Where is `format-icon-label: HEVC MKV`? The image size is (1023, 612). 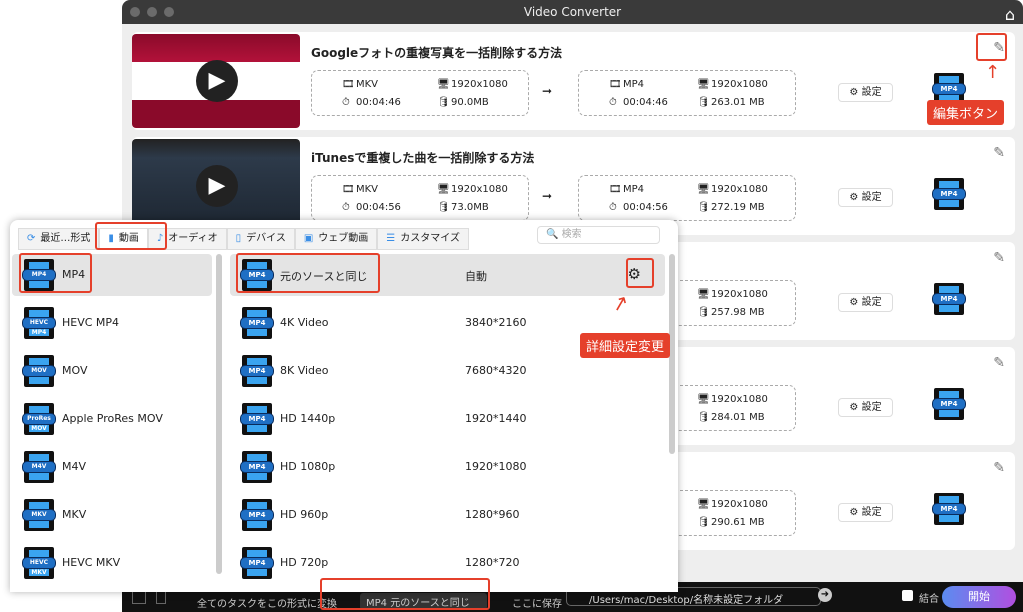
format-icon-label: HEVC MKV is located at coordinates (39, 566).